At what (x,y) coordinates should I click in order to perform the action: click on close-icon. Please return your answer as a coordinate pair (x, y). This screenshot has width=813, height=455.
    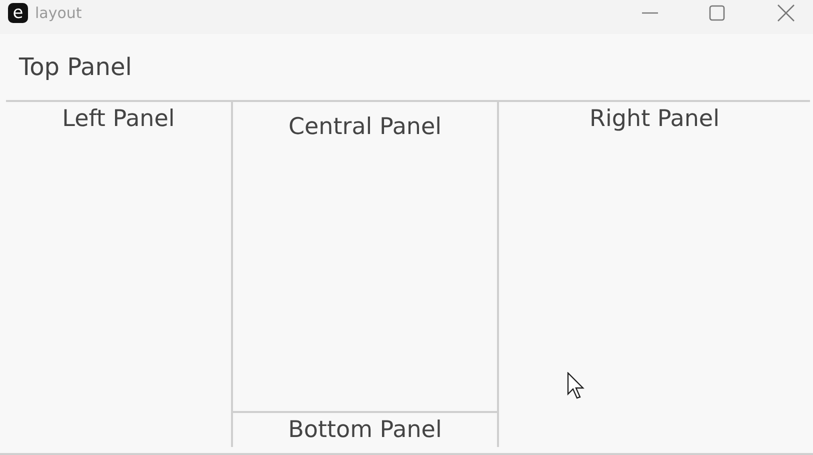
    Looking at the image, I should click on (786, 13).